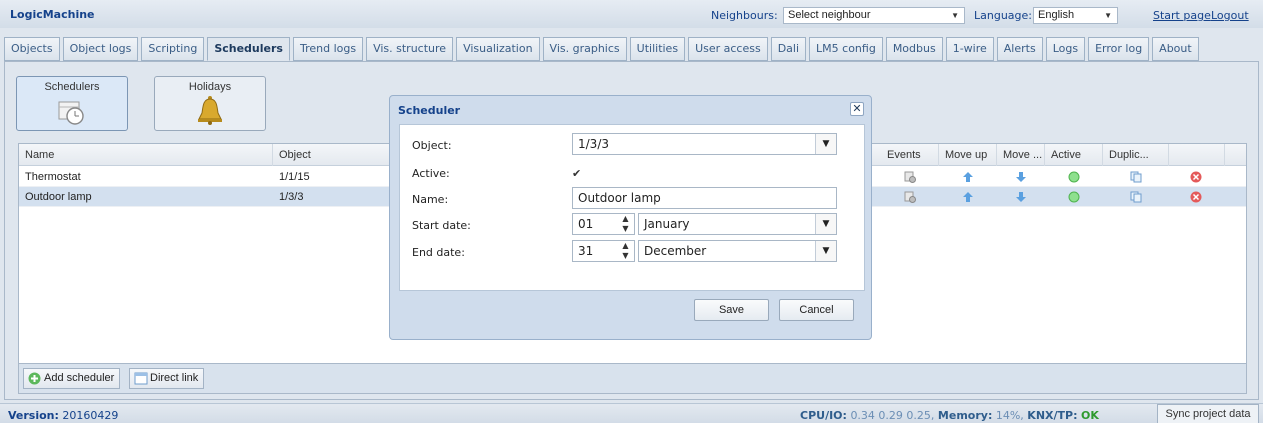 The image size is (1263, 423). I want to click on version-label: Version:, so click(33, 415).